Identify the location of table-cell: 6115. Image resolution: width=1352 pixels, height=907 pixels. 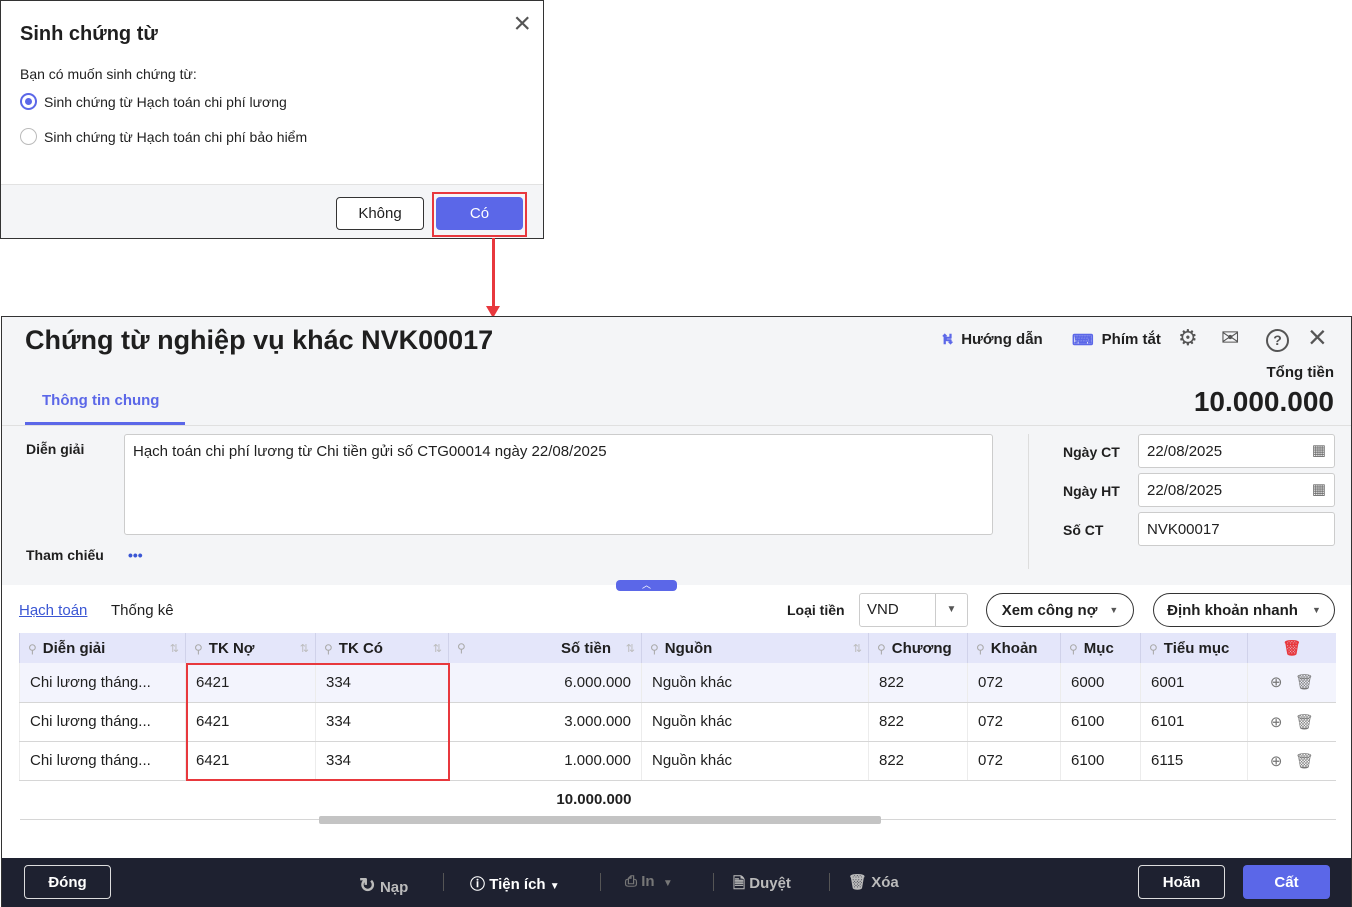
(1194, 761).